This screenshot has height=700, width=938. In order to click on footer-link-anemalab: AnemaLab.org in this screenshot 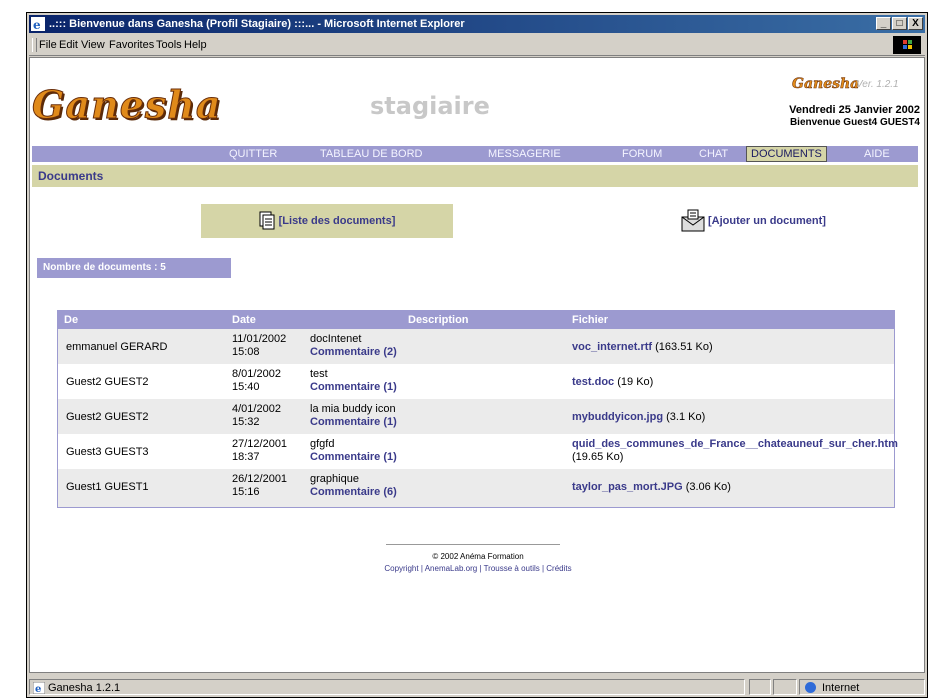, I will do `click(451, 568)`.